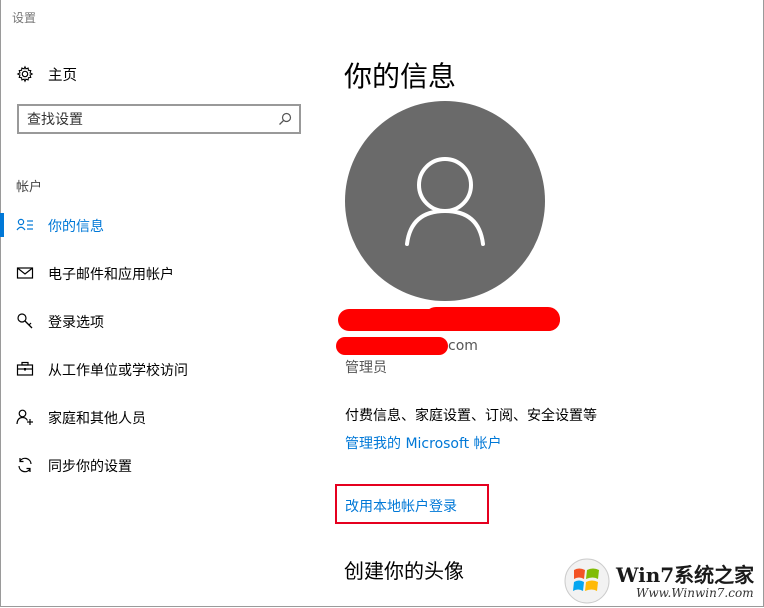 The width and height of the screenshot is (764, 608). I want to click on search-icon, so click(285, 119).